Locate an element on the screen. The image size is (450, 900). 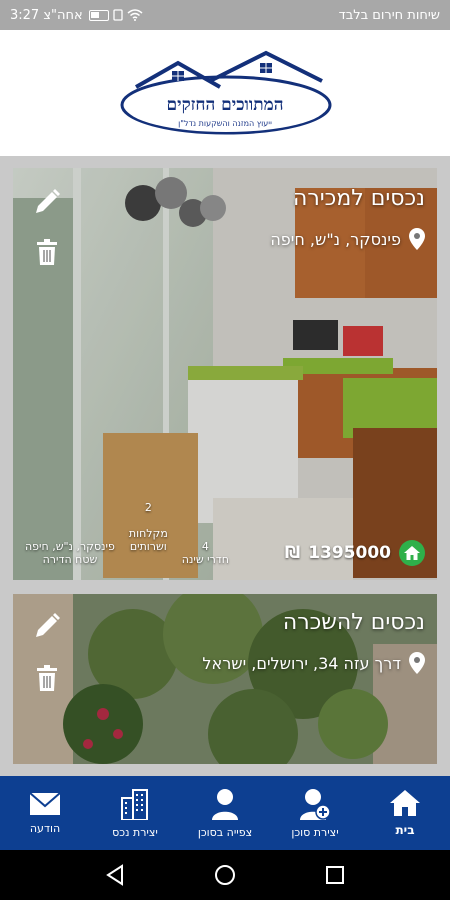
nav-item-home: בית is located at coordinates (405, 813).